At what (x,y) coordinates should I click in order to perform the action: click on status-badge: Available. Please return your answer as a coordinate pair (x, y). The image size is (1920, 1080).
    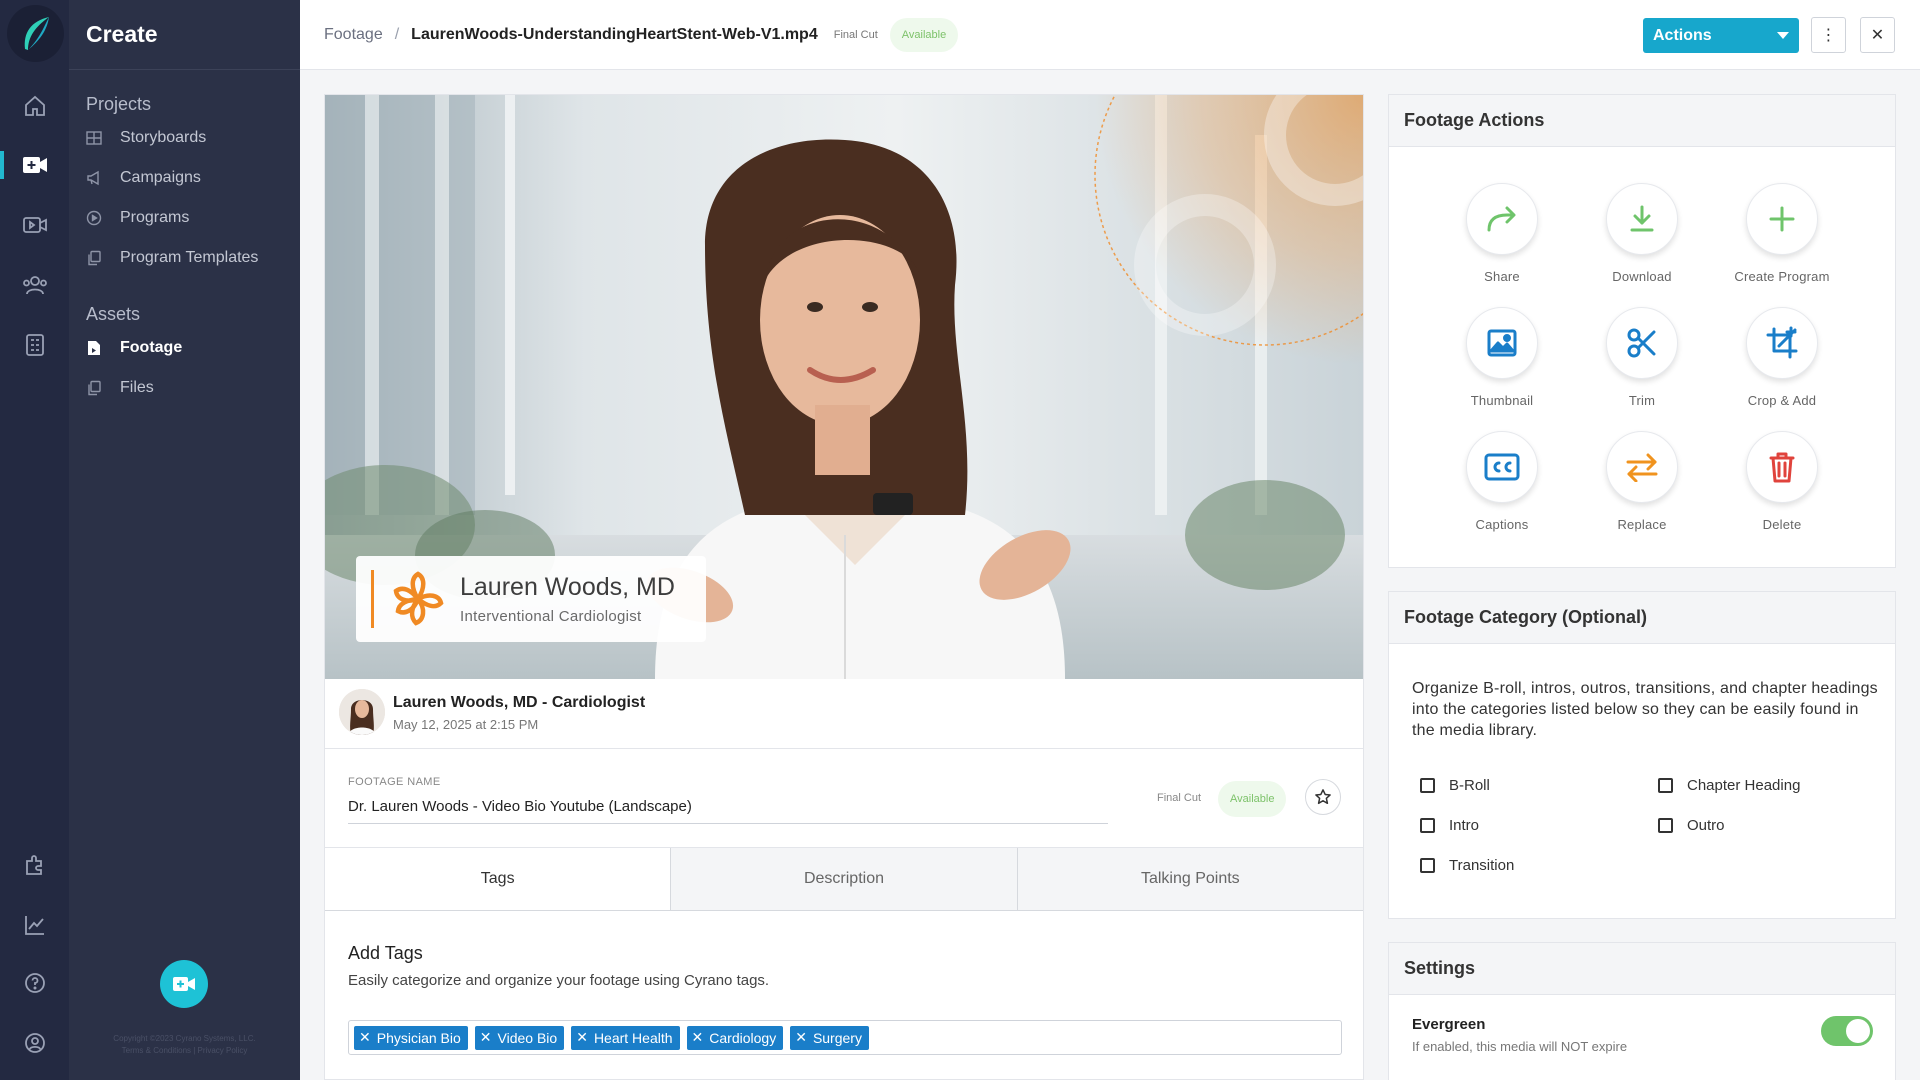
    Looking at the image, I should click on (1252, 799).